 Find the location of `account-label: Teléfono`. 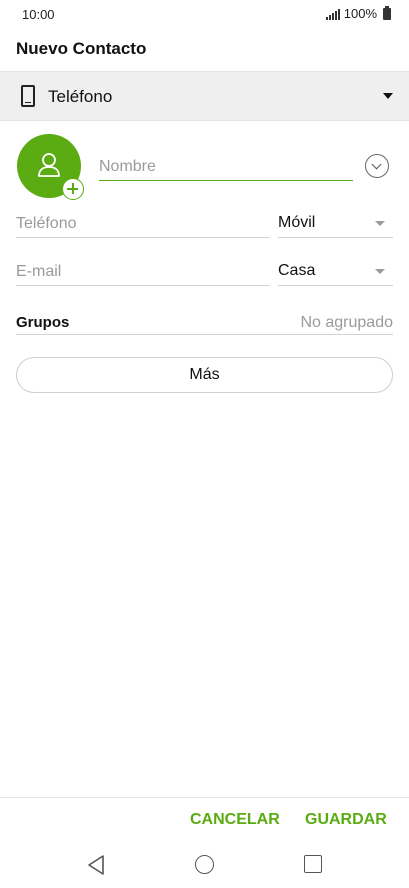

account-label: Teléfono is located at coordinates (80, 96).